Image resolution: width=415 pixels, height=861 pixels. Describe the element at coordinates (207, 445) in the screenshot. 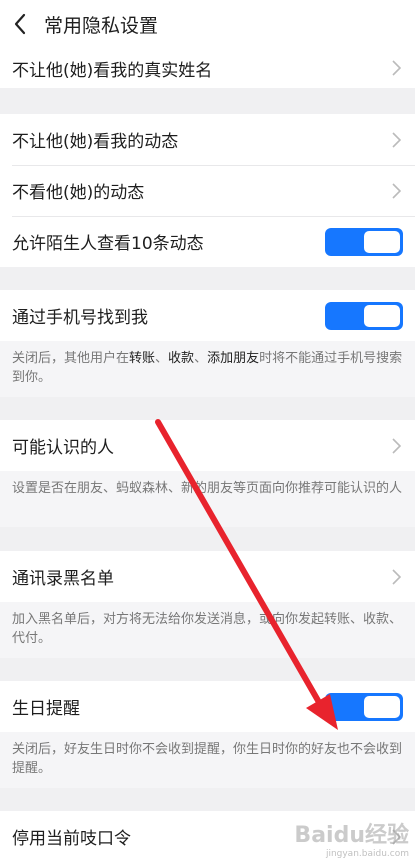

I see `row-maybe-know: 可能认识的人` at that location.